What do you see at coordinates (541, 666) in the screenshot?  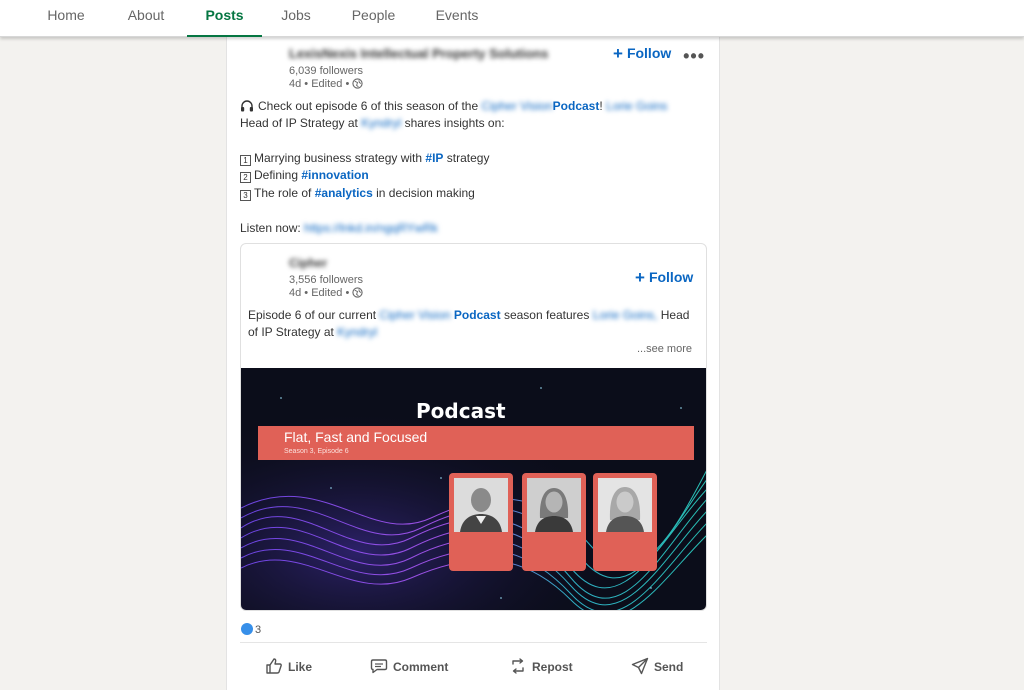 I see `repost-button: Repost` at bounding box center [541, 666].